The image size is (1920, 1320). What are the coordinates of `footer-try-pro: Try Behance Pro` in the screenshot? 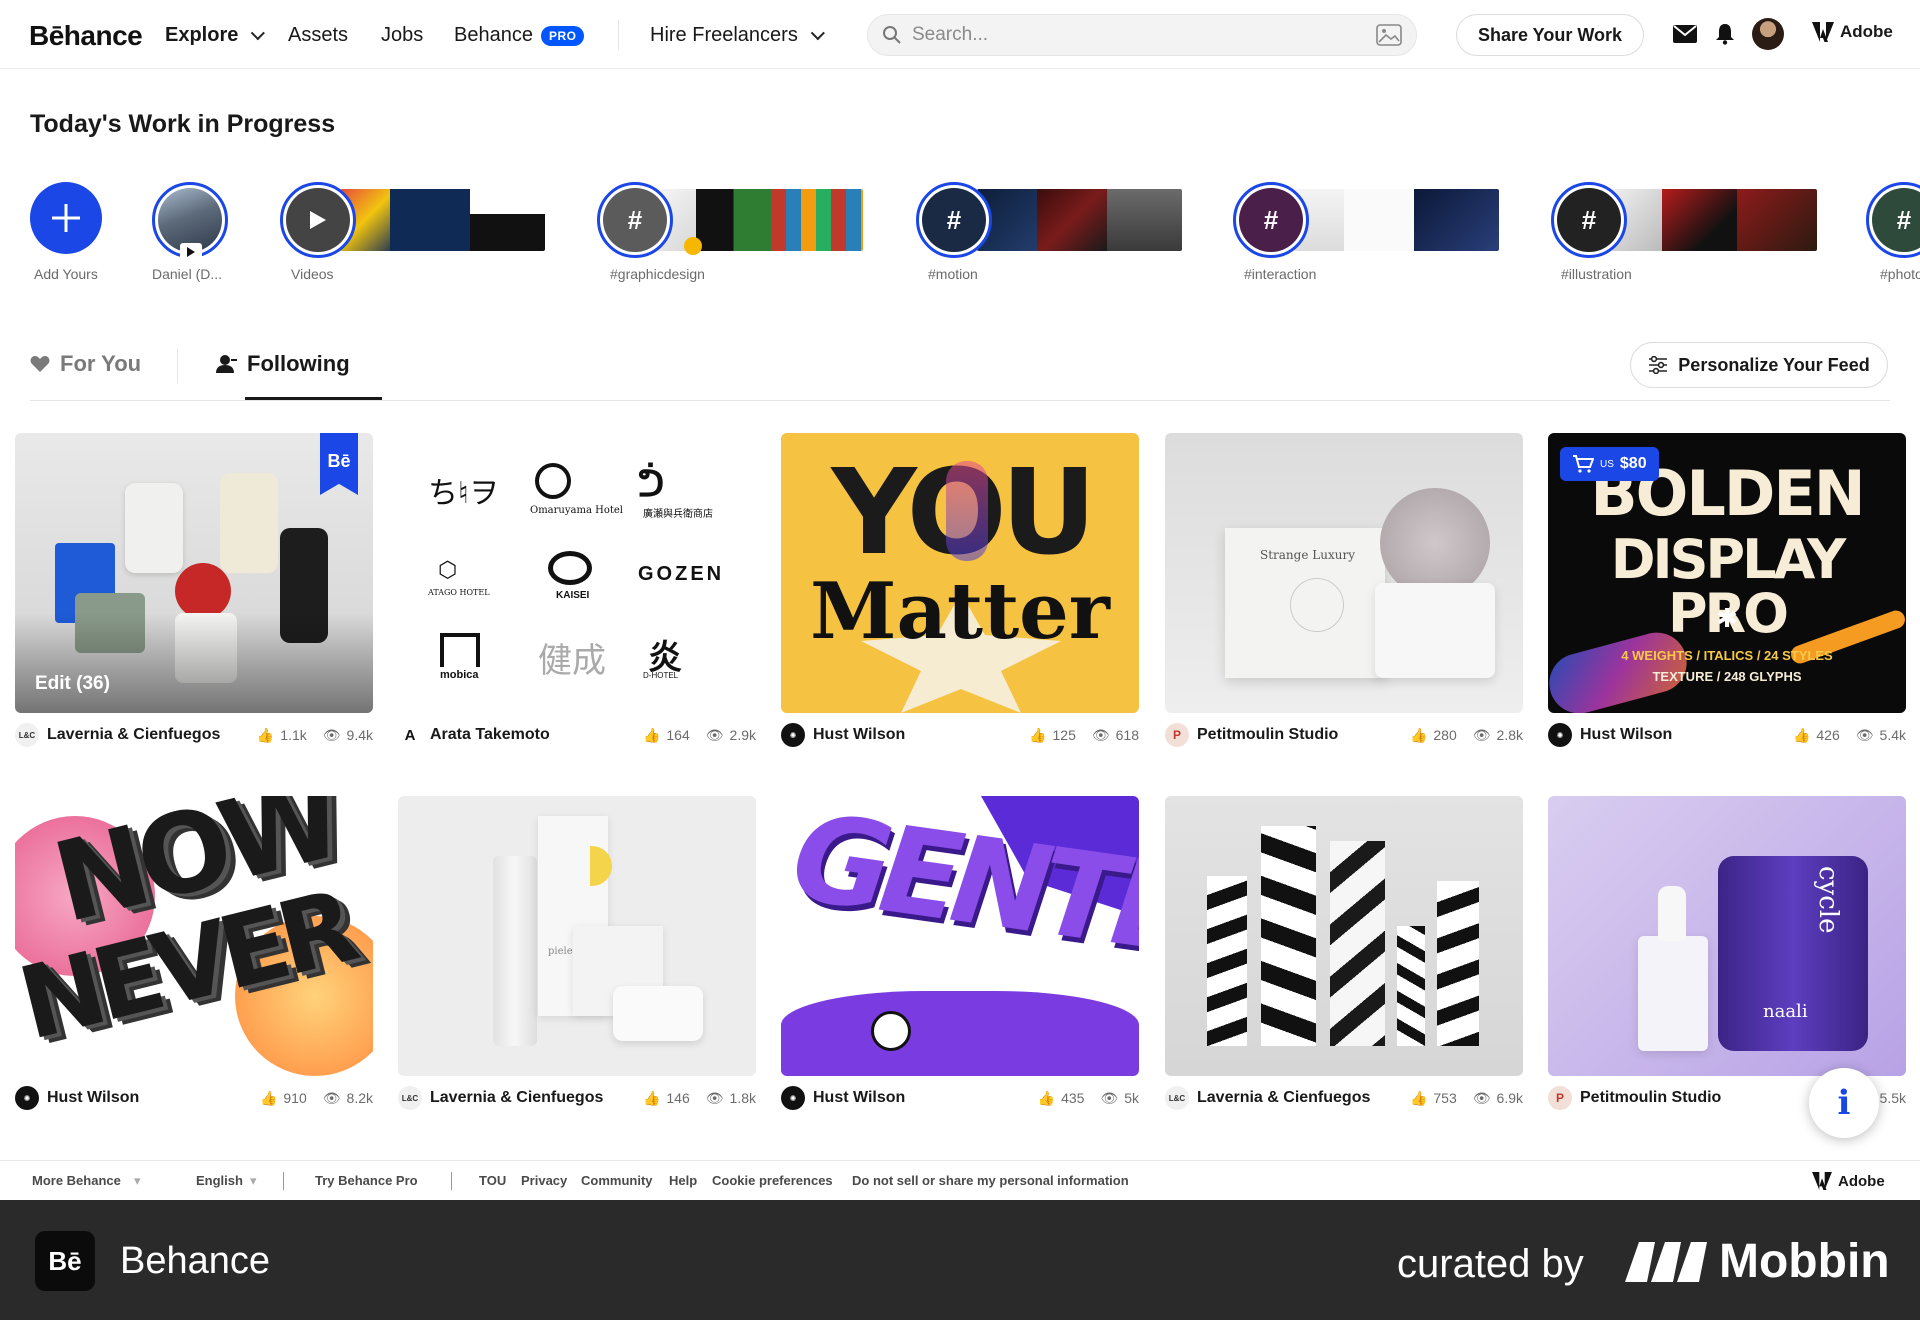 It's located at (366, 1180).